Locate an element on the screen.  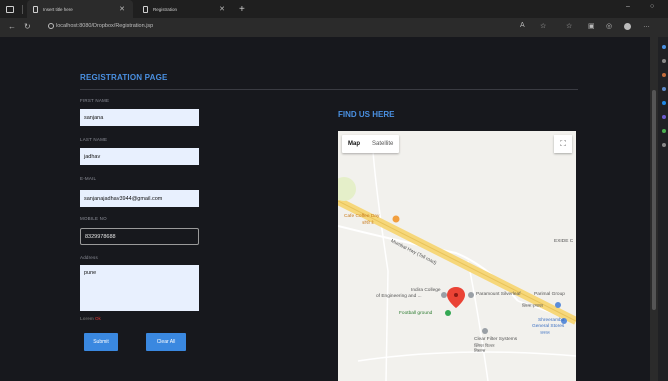
tab-title: Insert title here is located at coordinates (58, 9).